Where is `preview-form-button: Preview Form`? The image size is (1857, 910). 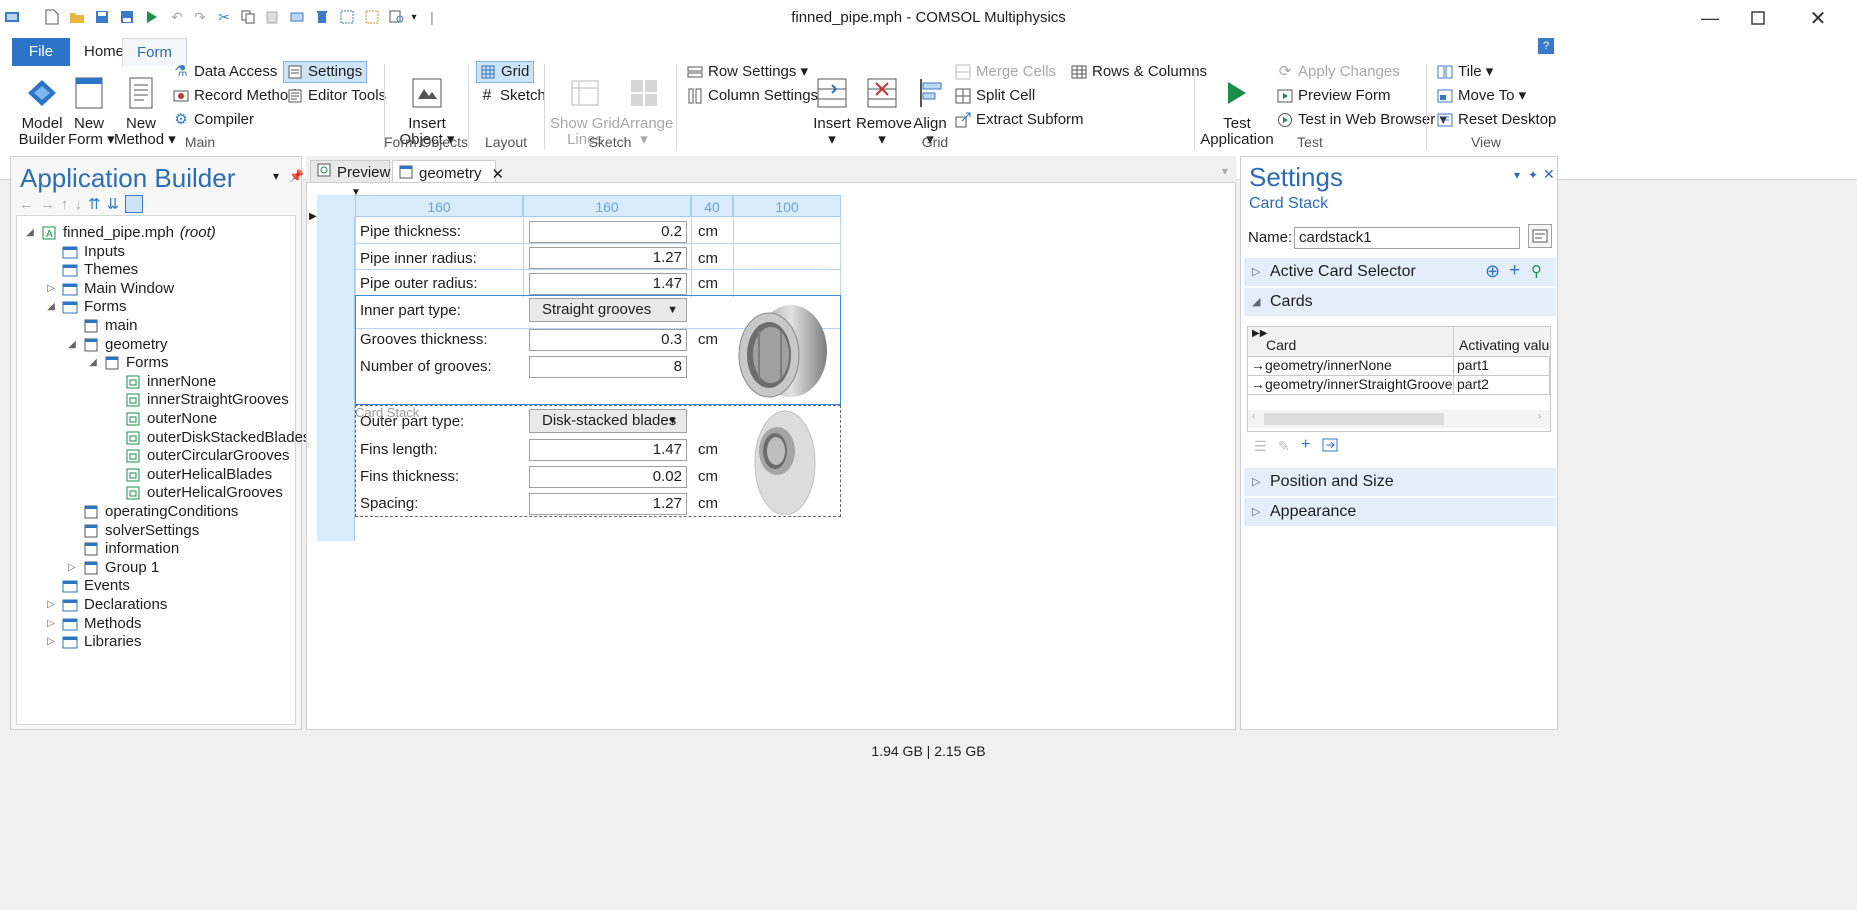 preview-form-button: Preview Form is located at coordinates (1333, 96).